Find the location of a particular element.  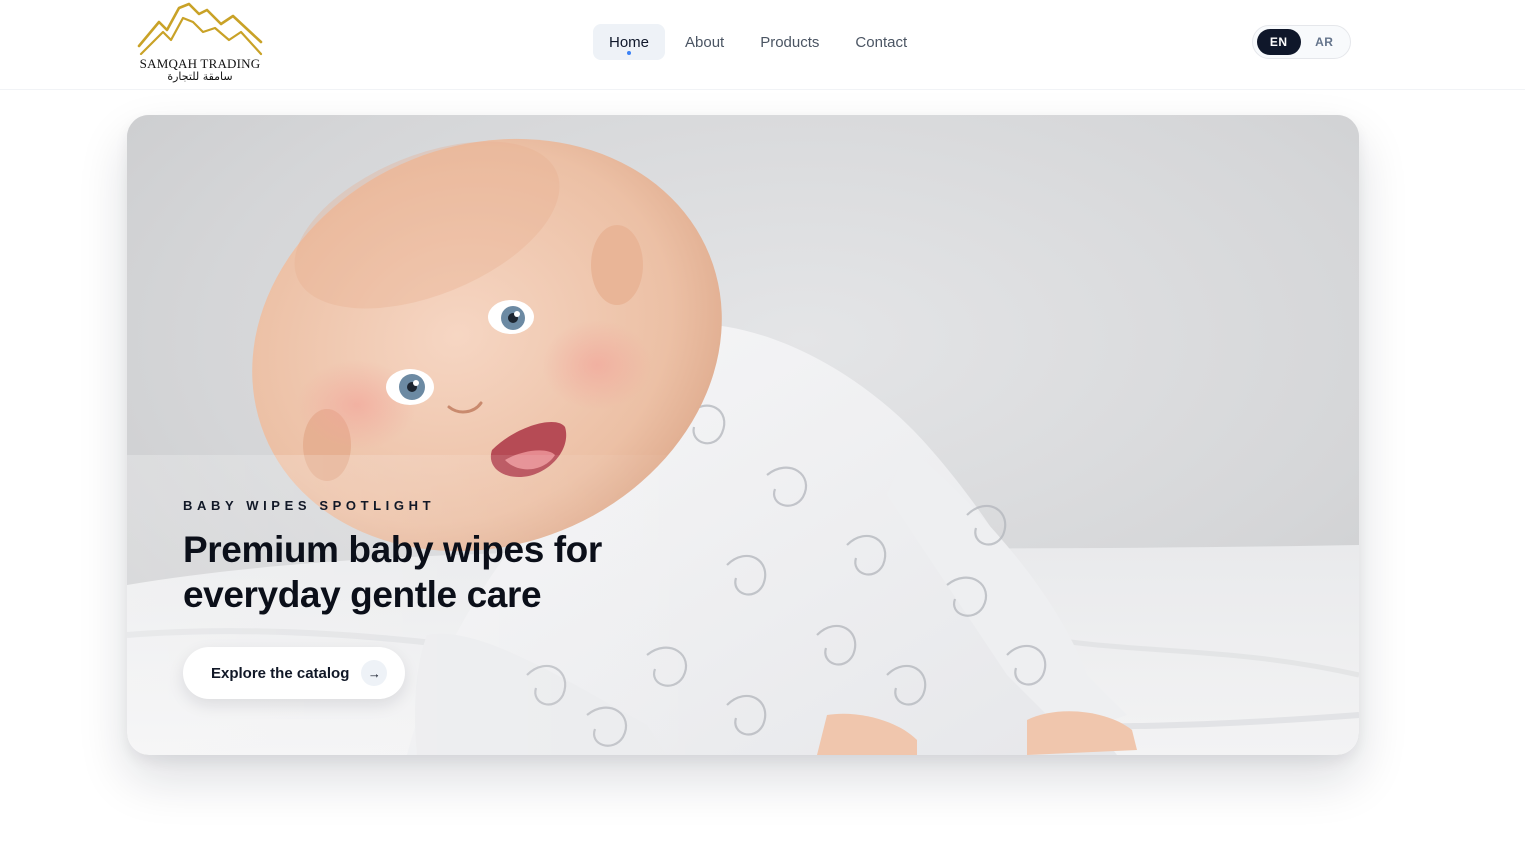

nav-item-label: Home is located at coordinates (629, 42).